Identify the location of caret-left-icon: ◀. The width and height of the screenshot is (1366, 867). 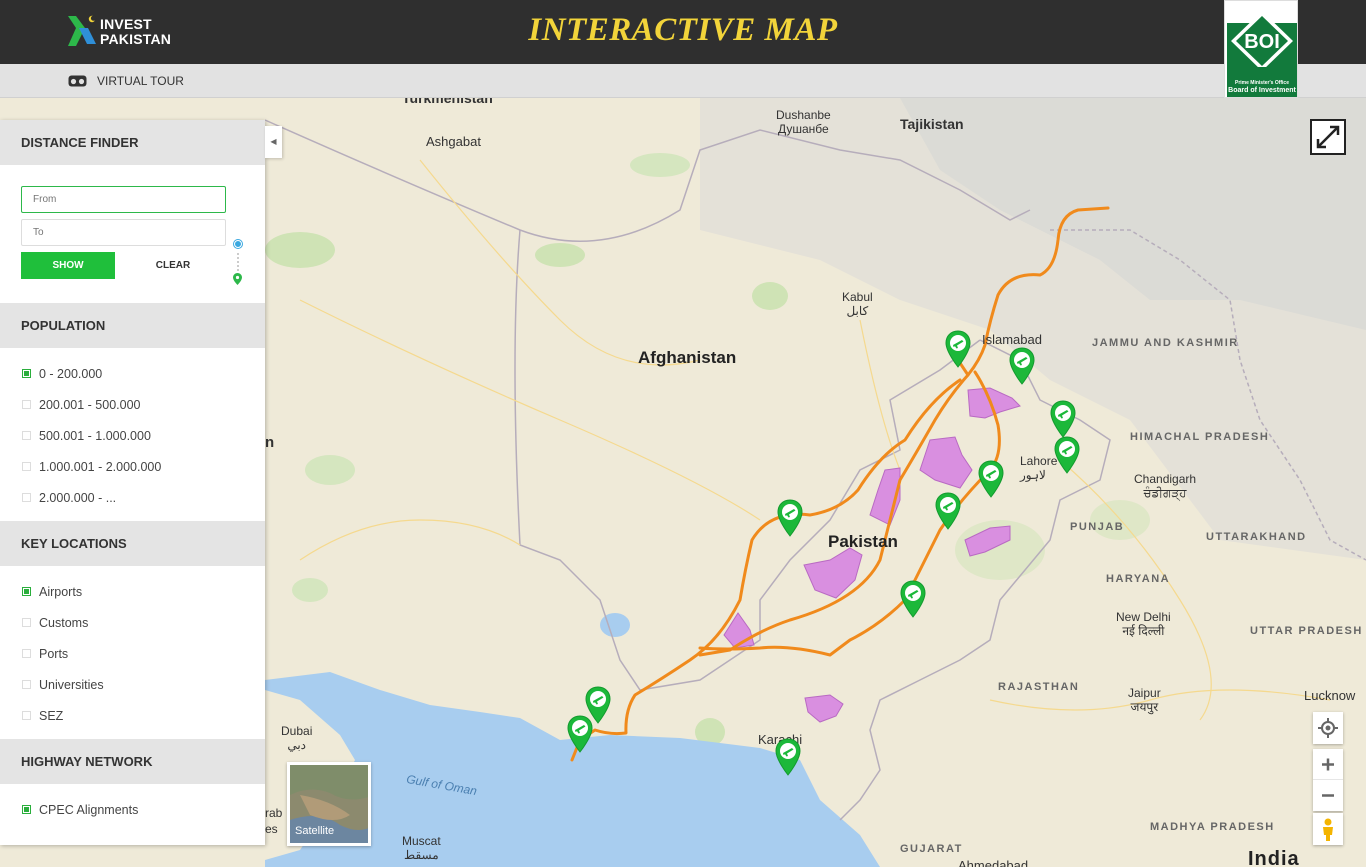
(273, 141).